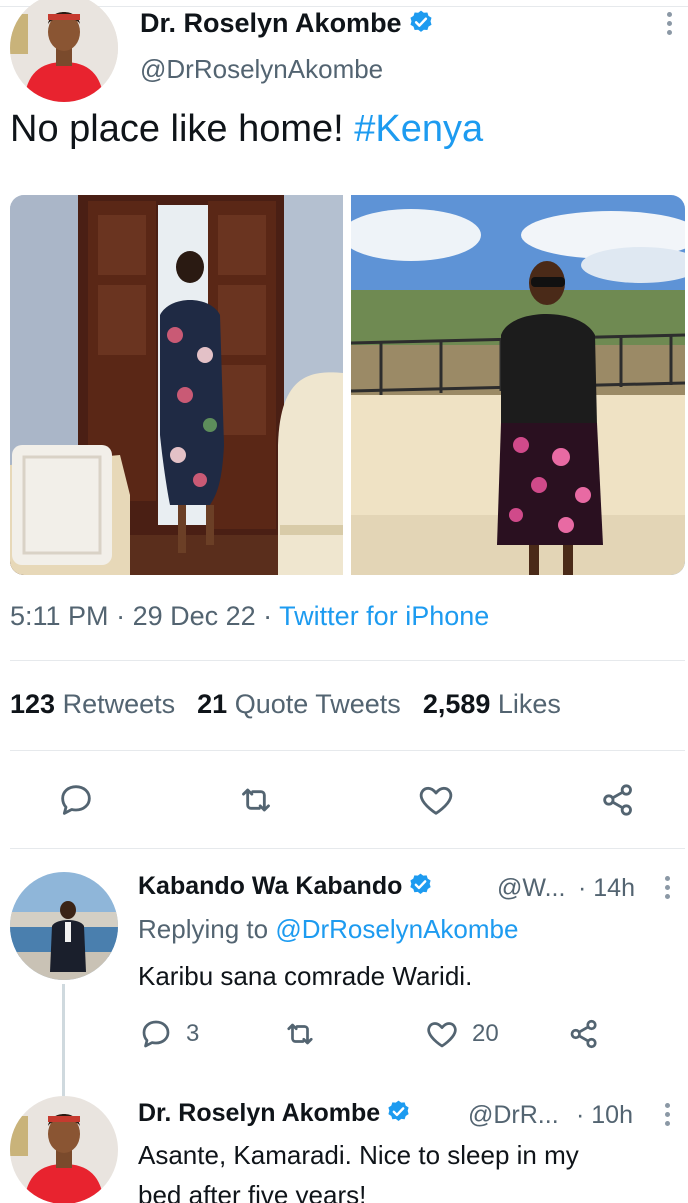 The height and width of the screenshot is (1203, 688). I want to click on reply-like-button: 20, so click(461, 1034).